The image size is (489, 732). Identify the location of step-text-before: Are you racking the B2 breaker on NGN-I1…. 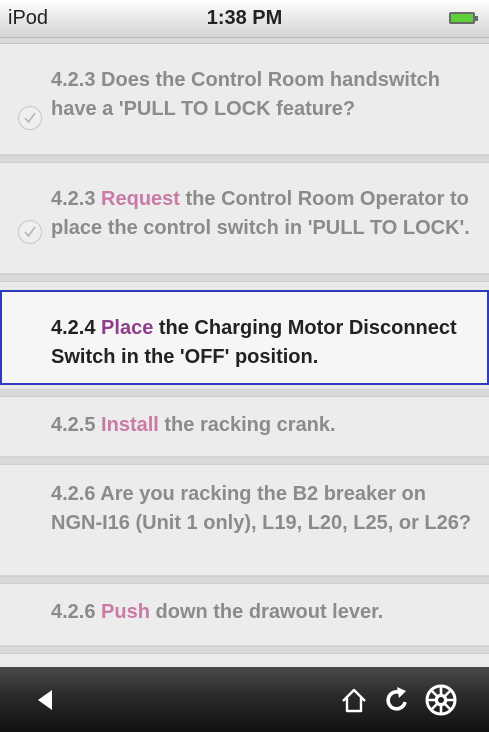
(261, 508).